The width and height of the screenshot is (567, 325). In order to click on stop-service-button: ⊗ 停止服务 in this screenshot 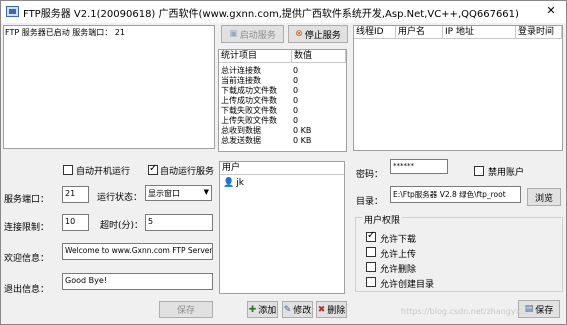, I will do `click(318, 34)`.